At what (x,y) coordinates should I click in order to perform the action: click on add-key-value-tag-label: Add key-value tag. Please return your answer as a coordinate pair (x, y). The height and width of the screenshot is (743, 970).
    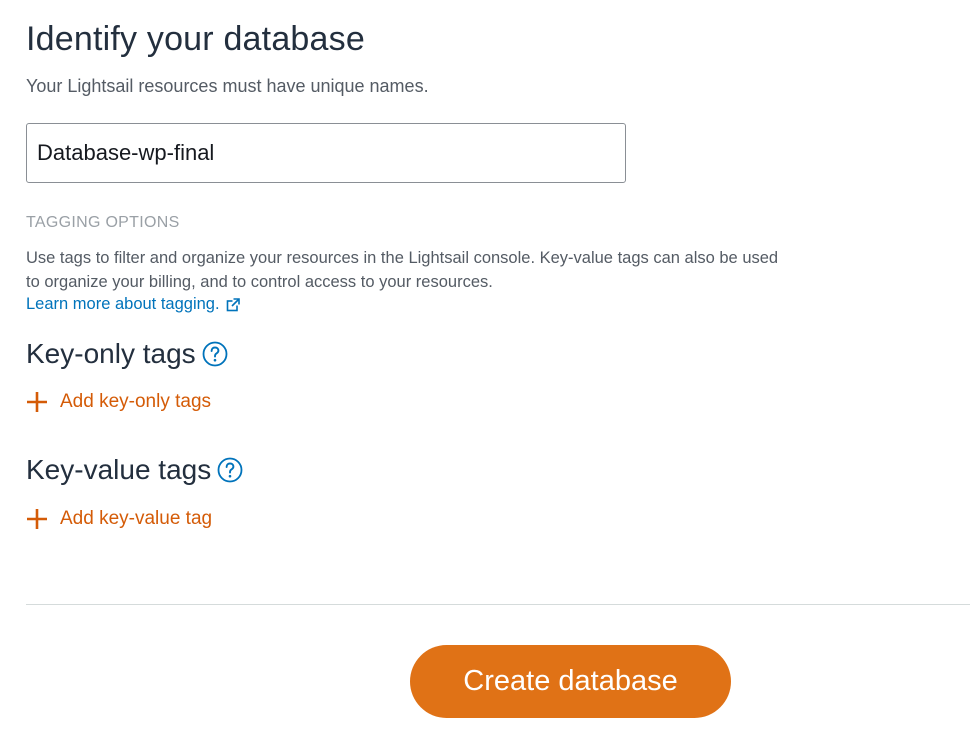
    Looking at the image, I should click on (136, 518).